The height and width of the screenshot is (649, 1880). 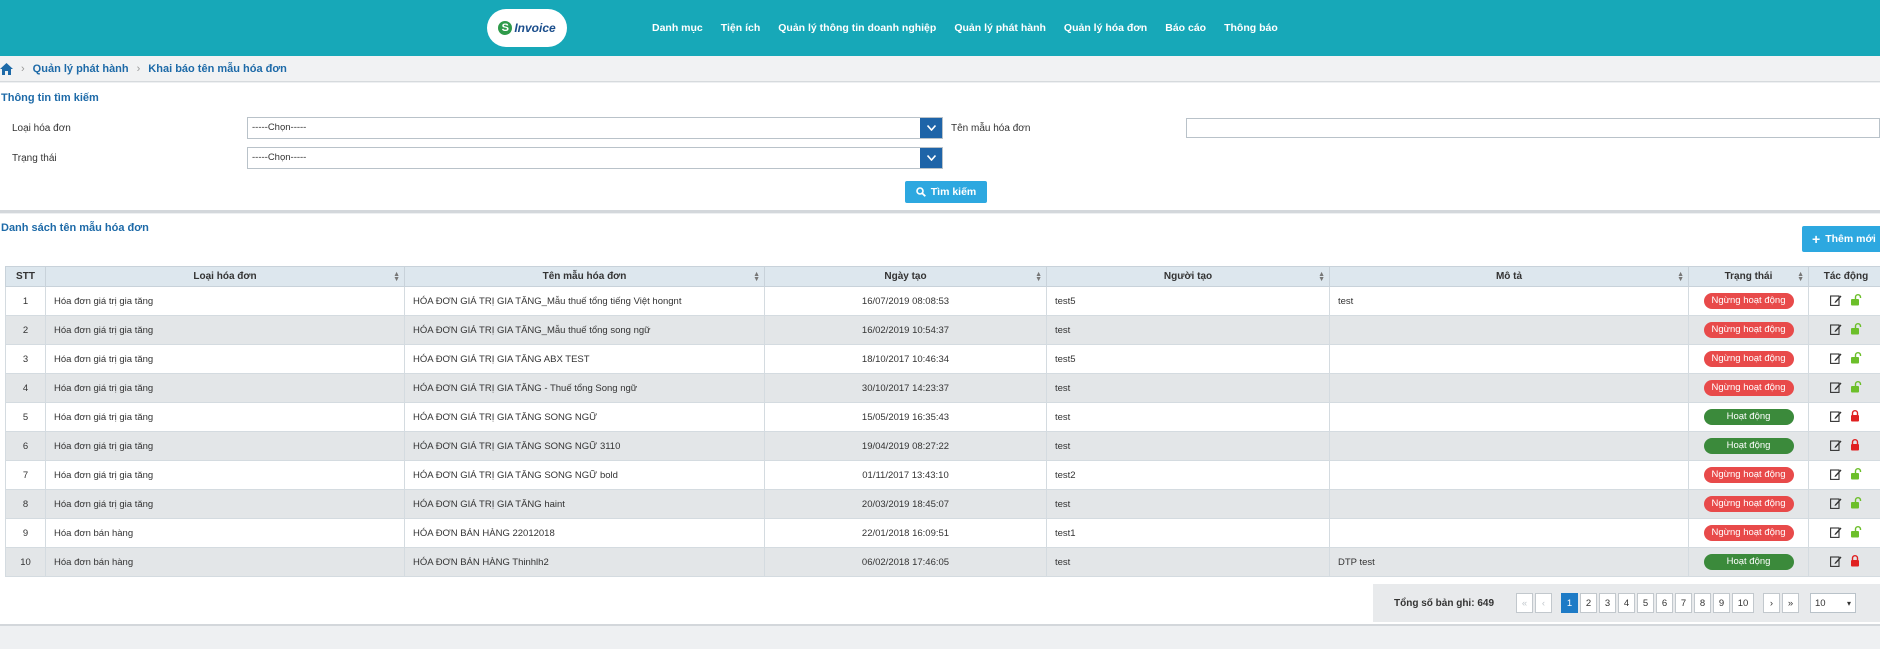 What do you see at coordinates (1509, 276) in the screenshot?
I see `col-description: Mô tả ▲ ▼` at bounding box center [1509, 276].